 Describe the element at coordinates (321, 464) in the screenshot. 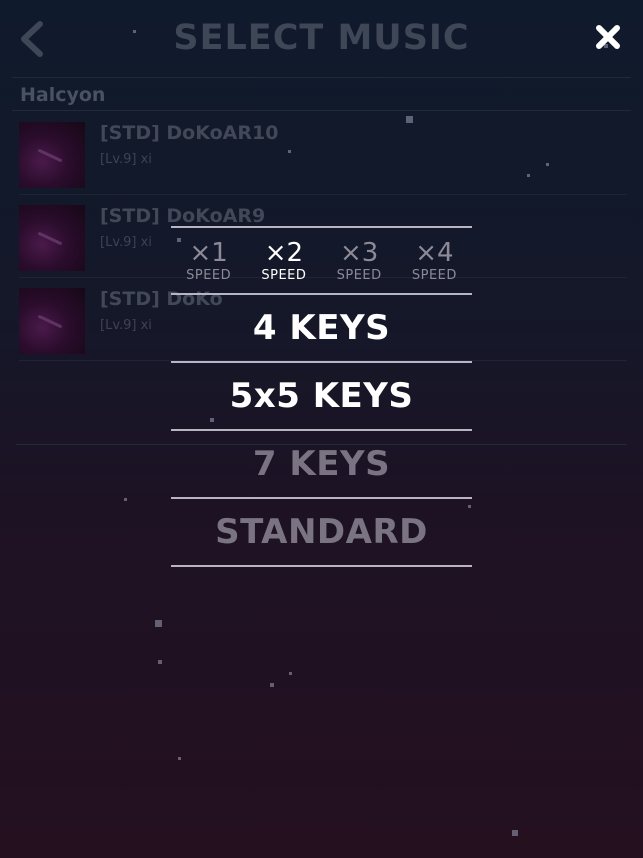

I see `mode-7-keys-button: 7 KEYS` at that location.